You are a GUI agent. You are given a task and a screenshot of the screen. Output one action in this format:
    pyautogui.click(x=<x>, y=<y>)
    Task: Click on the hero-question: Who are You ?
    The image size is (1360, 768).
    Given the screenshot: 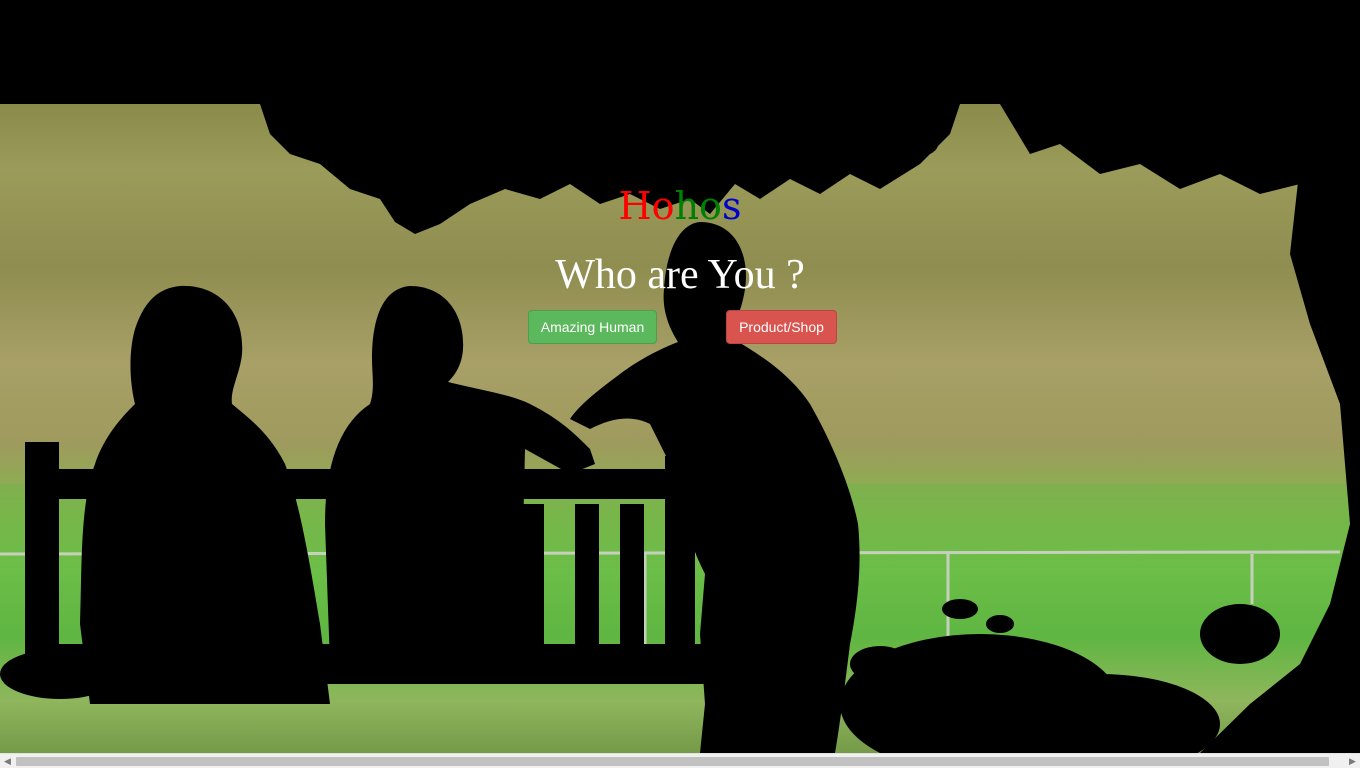 What is the action you would take?
    pyautogui.click(x=680, y=275)
    